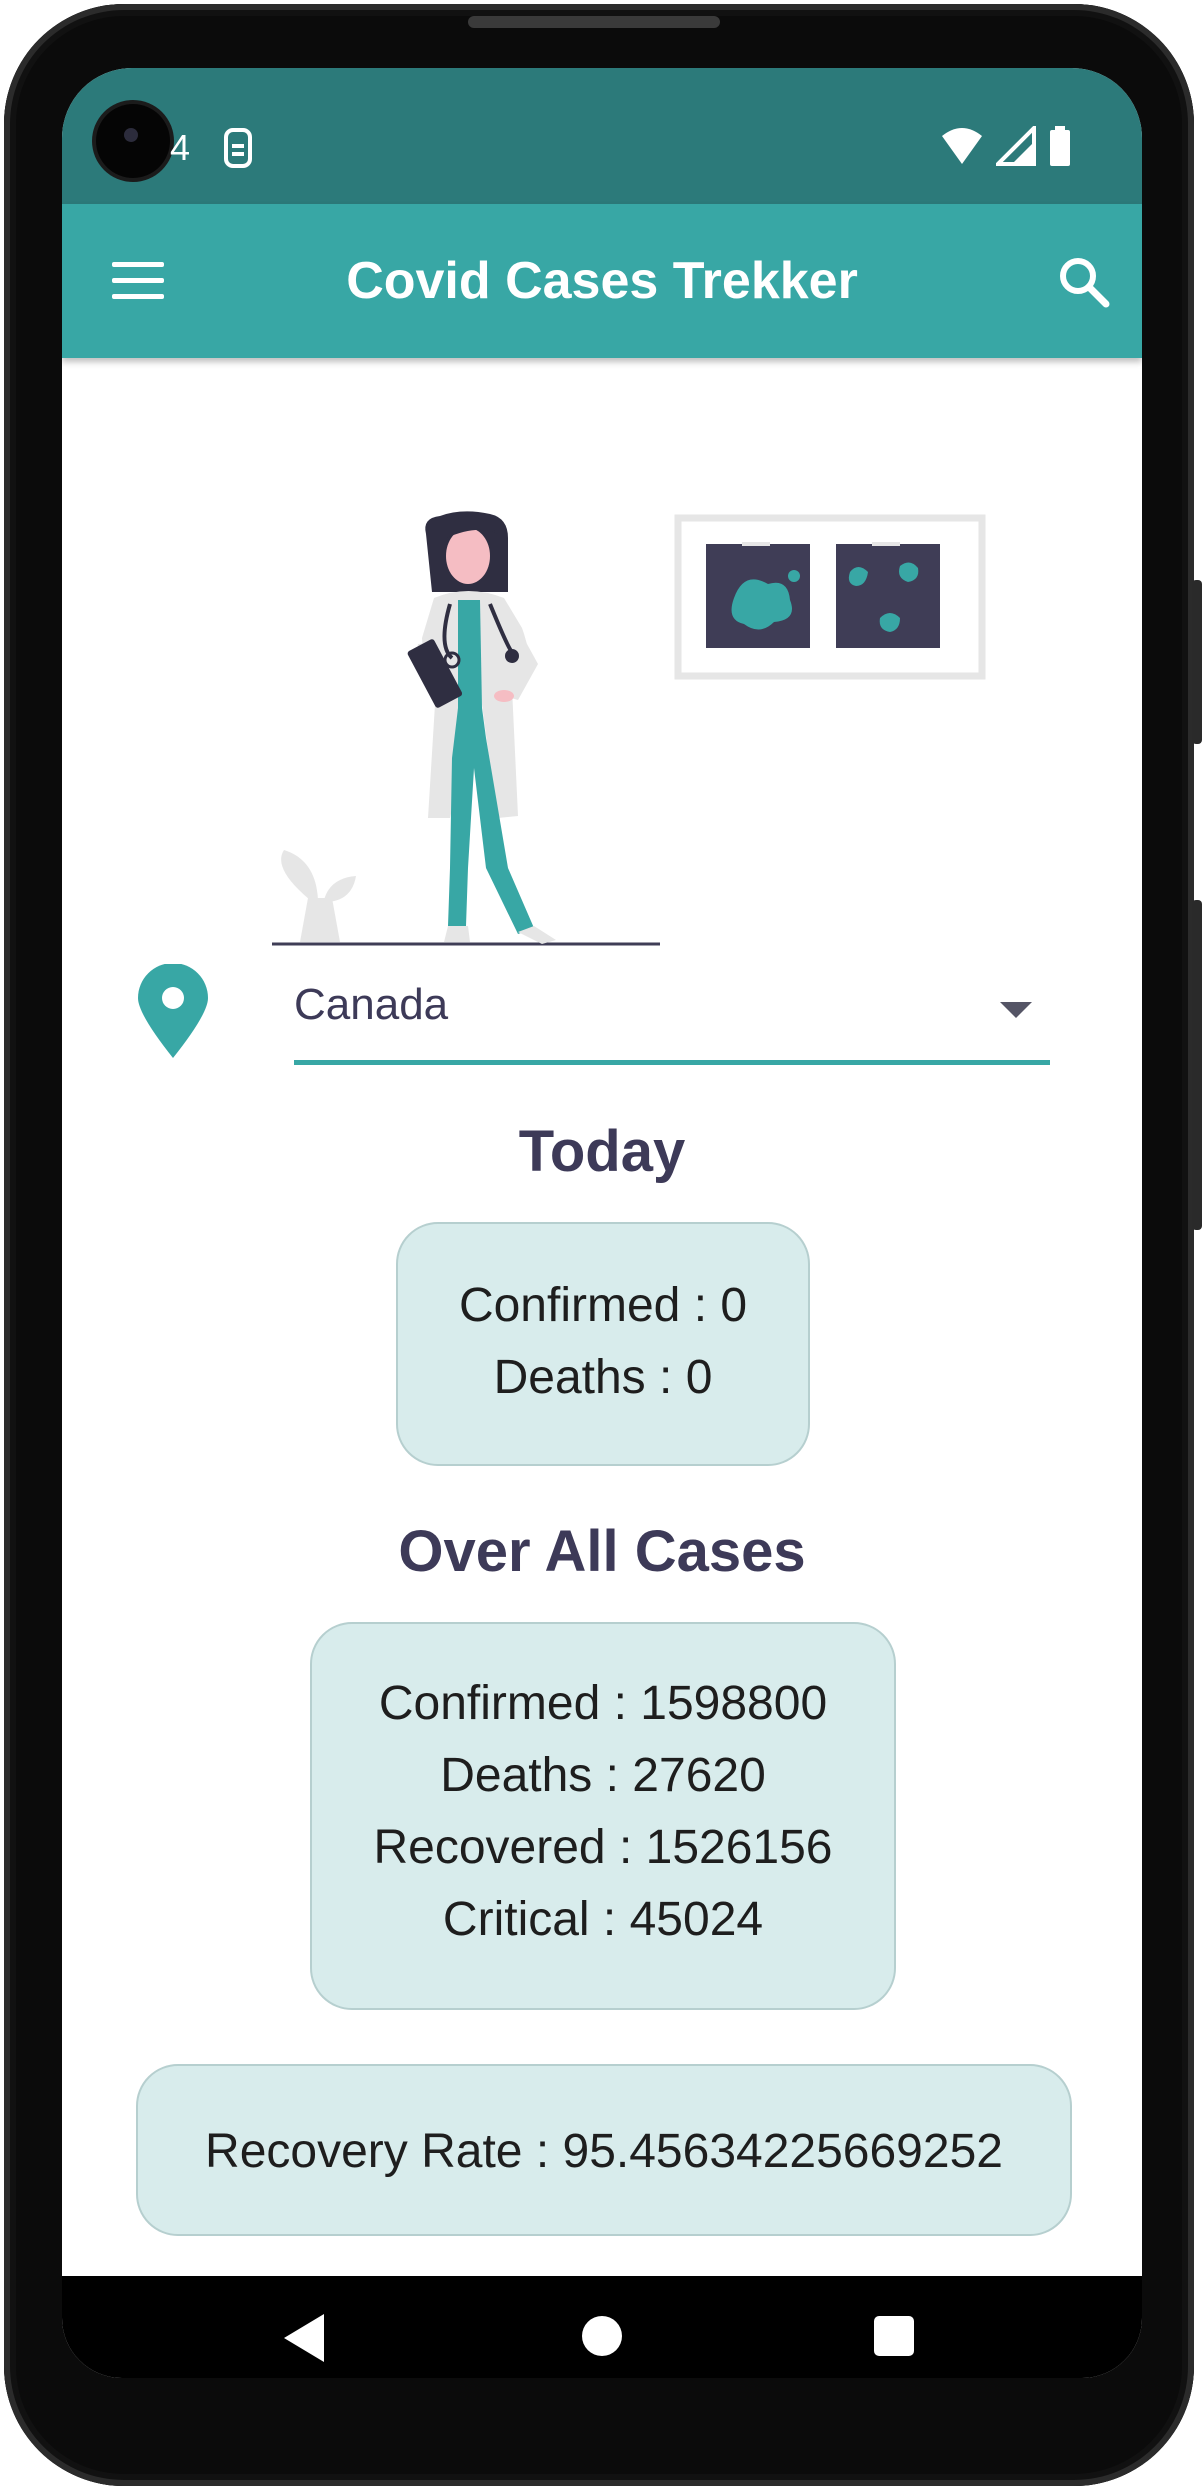 The width and height of the screenshot is (1204, 2491). What do you see at coordinates (603, 1775) in the screenshot?
I see `overall-deaths: Deaths : 27620` at bounding box center [603, 1775].